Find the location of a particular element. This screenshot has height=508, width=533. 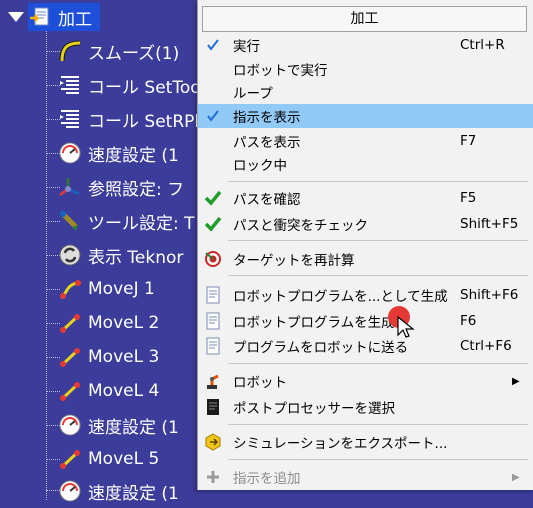

tree-item: MoveL 5 is located at coordinates (108, 459).